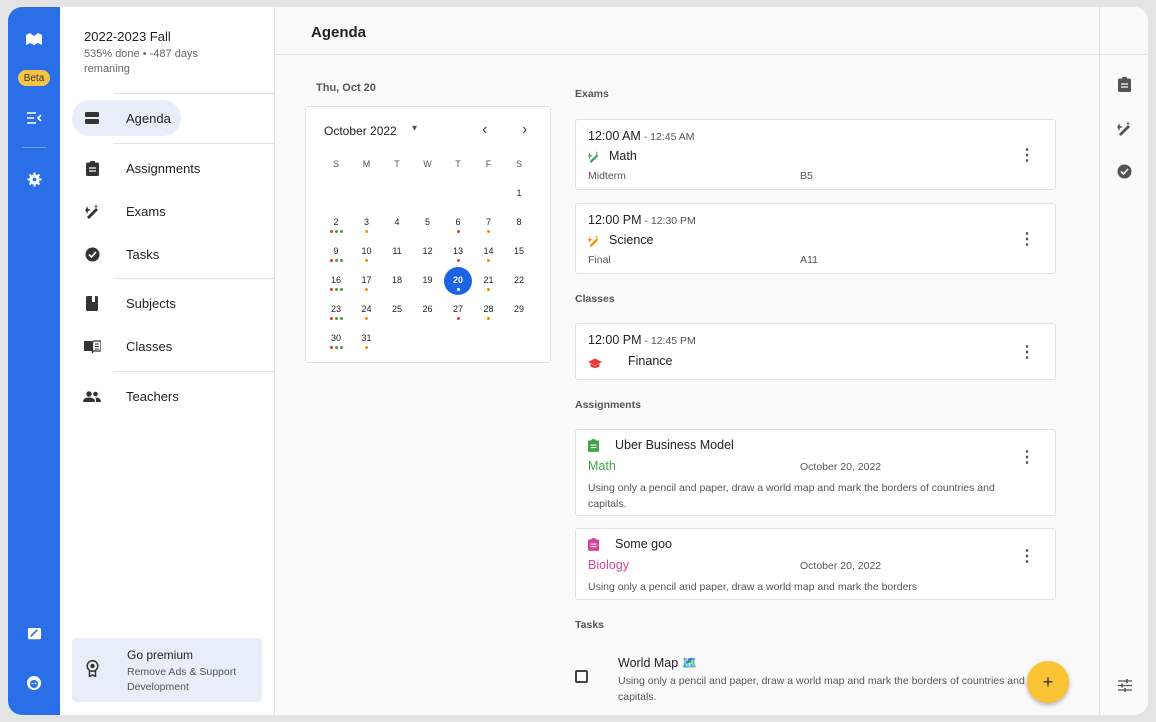 The width and height of the screenshot is (1156, 722). I want to click on calendar-day: 6, so click(458, 222).